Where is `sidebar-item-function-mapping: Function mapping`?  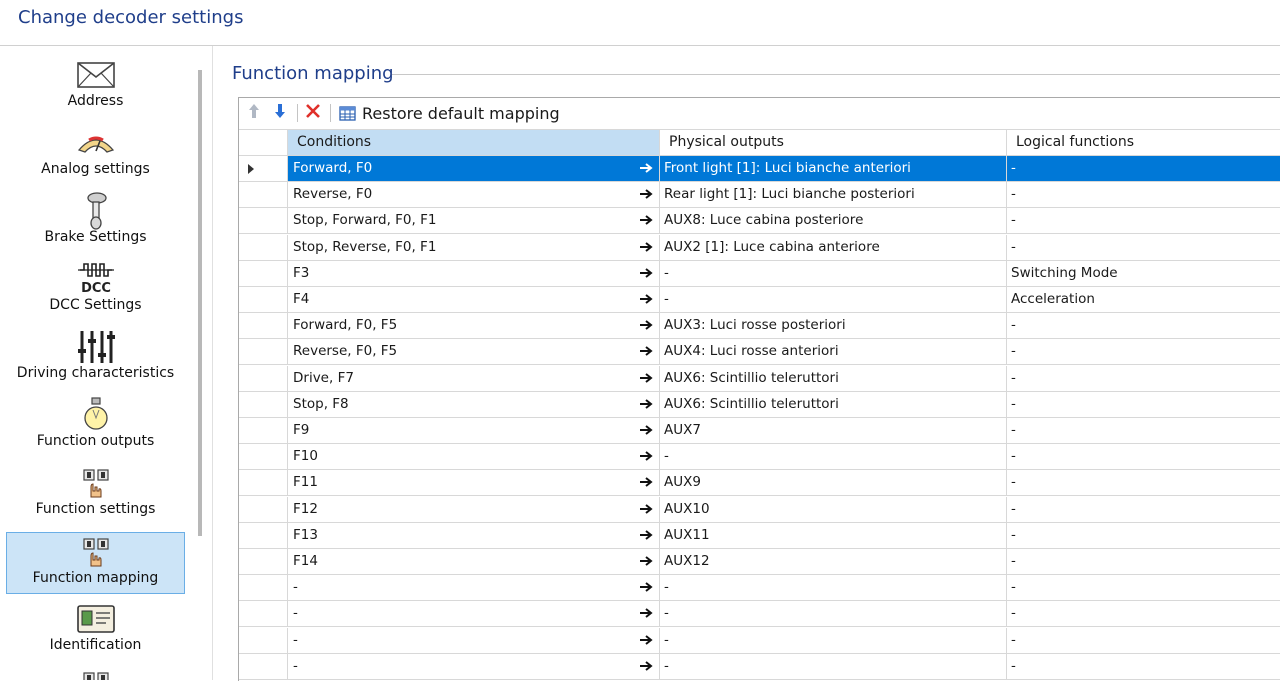 sidebar-item-function-mapping: Function mapping is located at coordinates (95, 563).